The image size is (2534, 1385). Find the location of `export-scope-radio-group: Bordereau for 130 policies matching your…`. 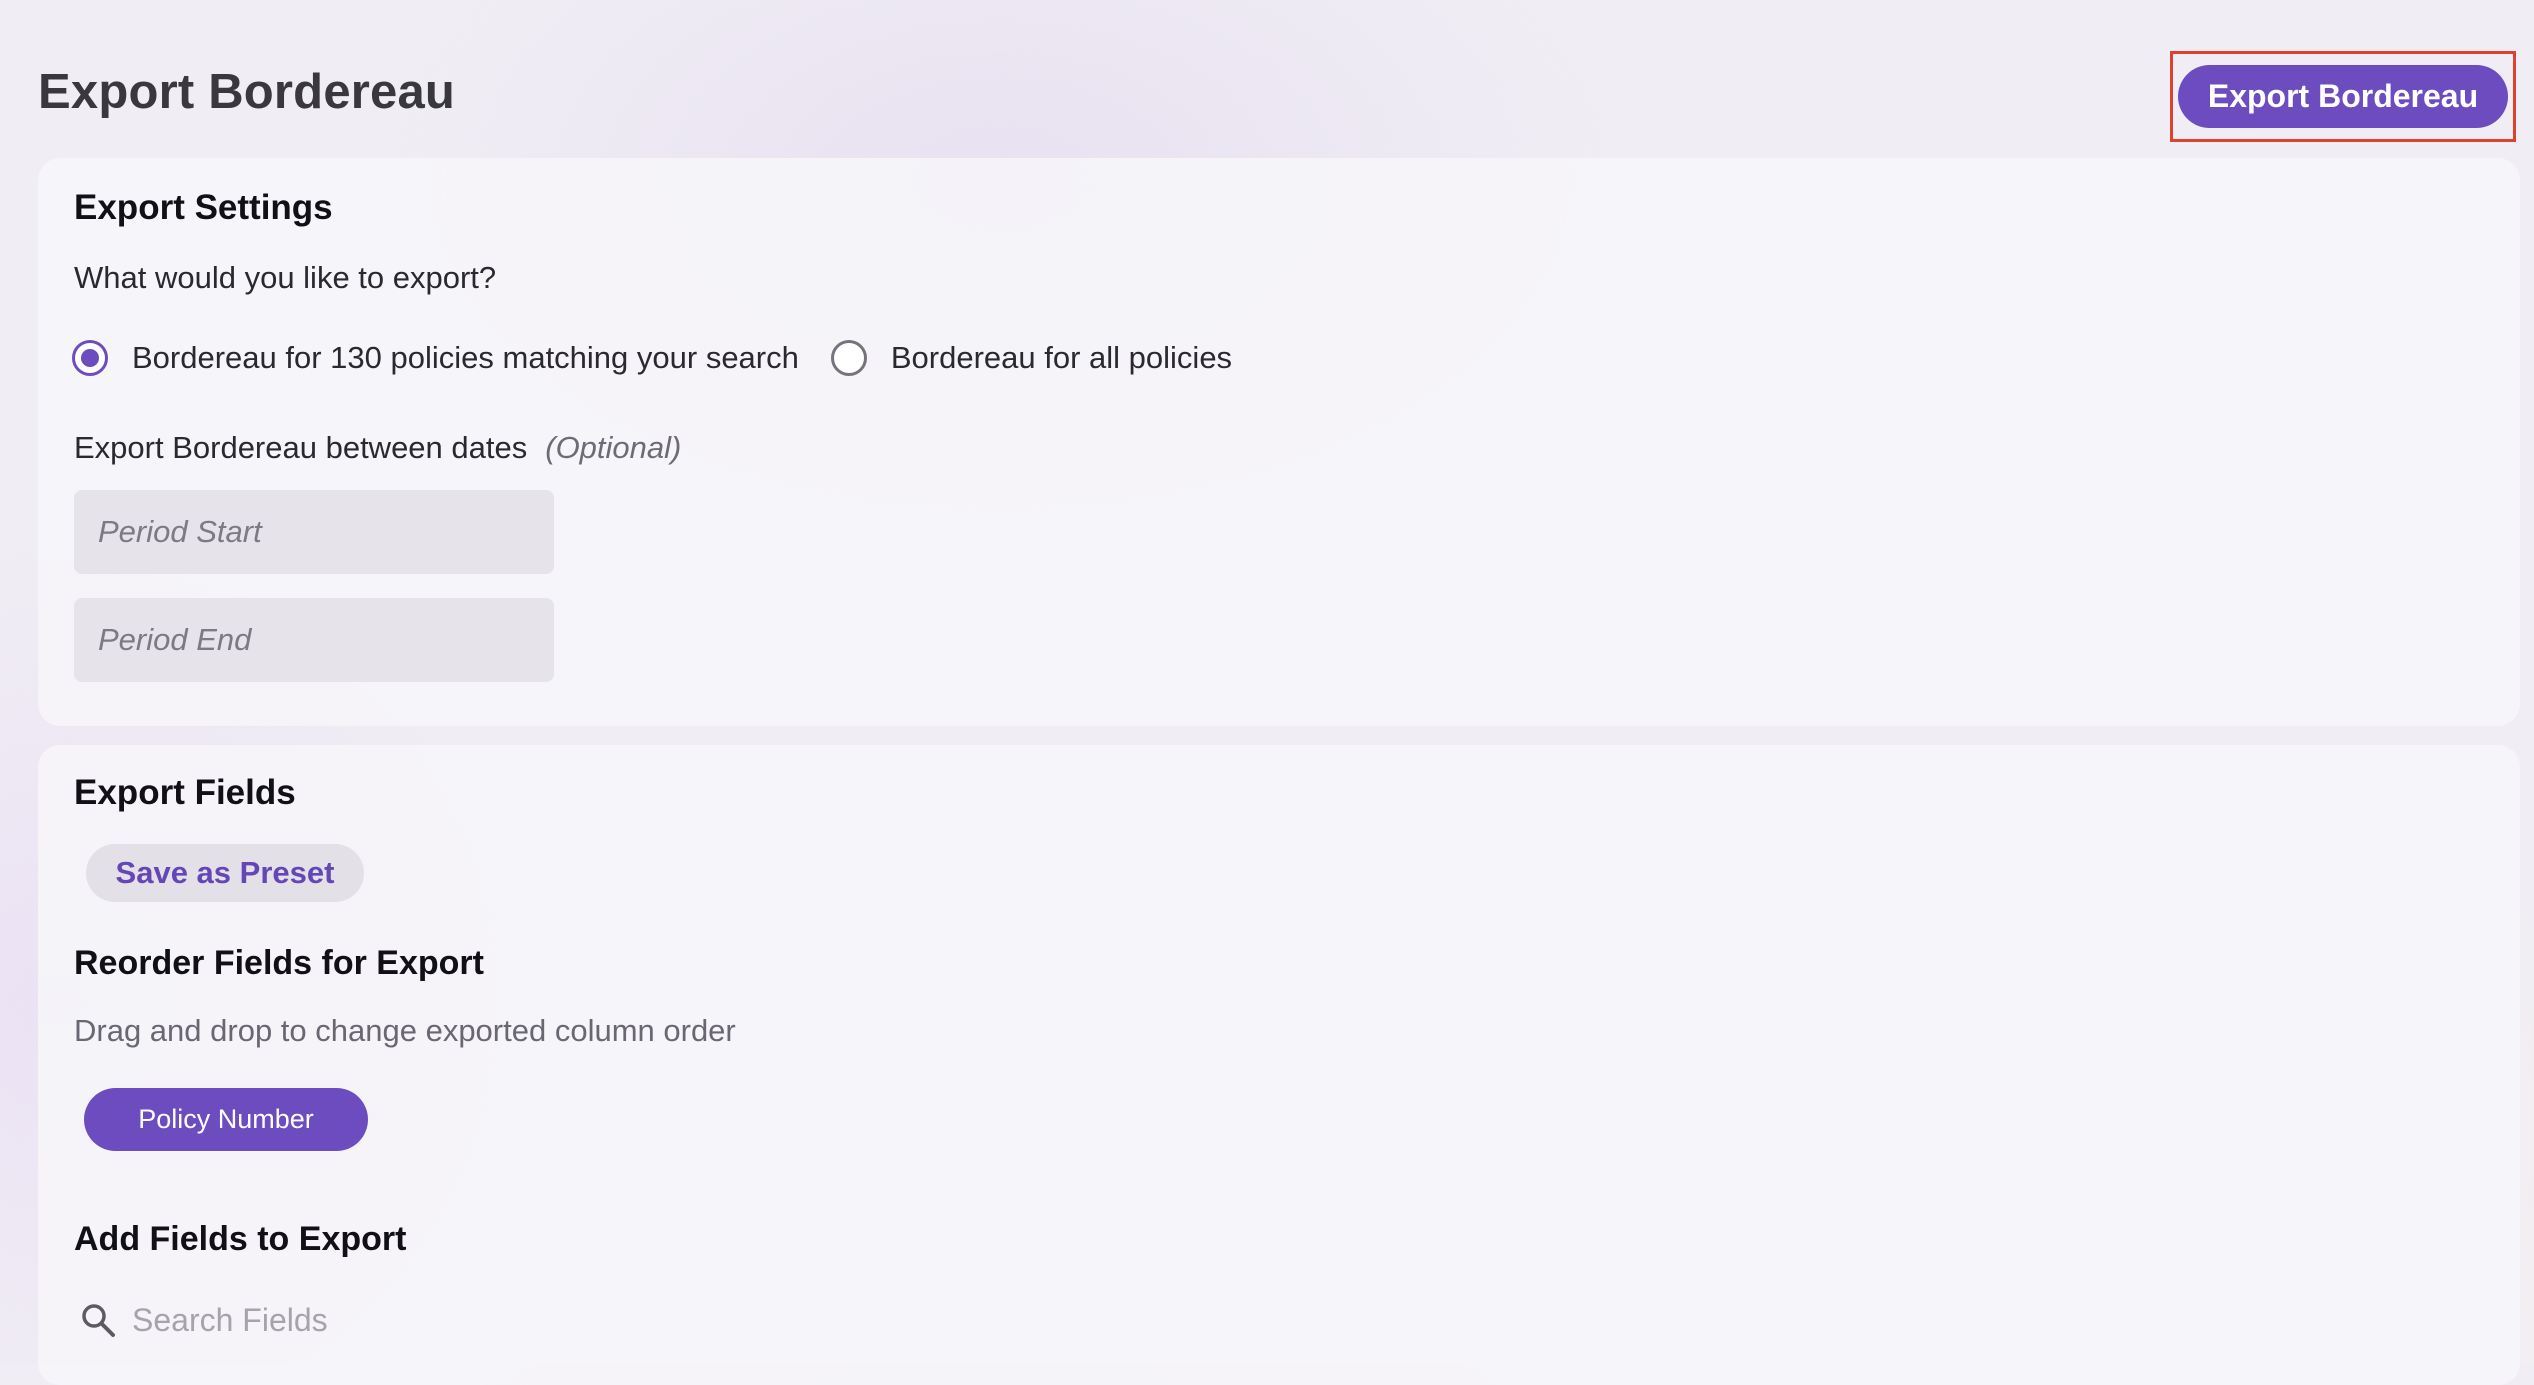

export-scope-radio-group: Bordereau for 130 policies matching your… is located at coordinates (652, 358).